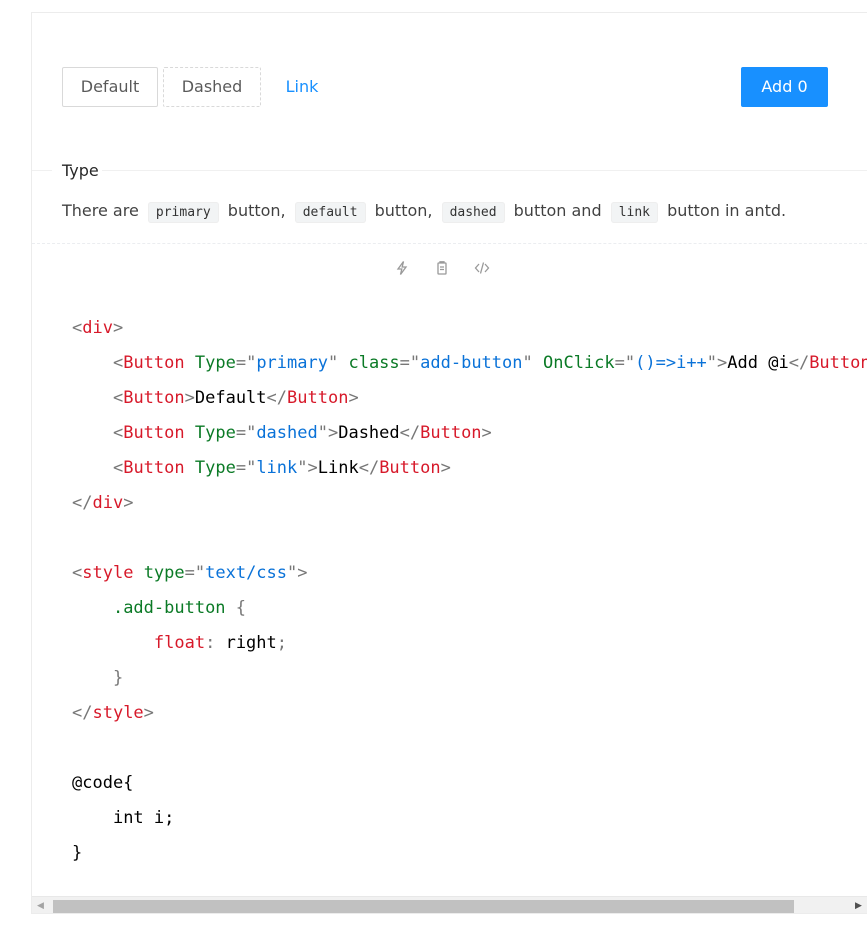 This screenshot has height=933, width=867. I want to click on code-actions, so click(454, 268).